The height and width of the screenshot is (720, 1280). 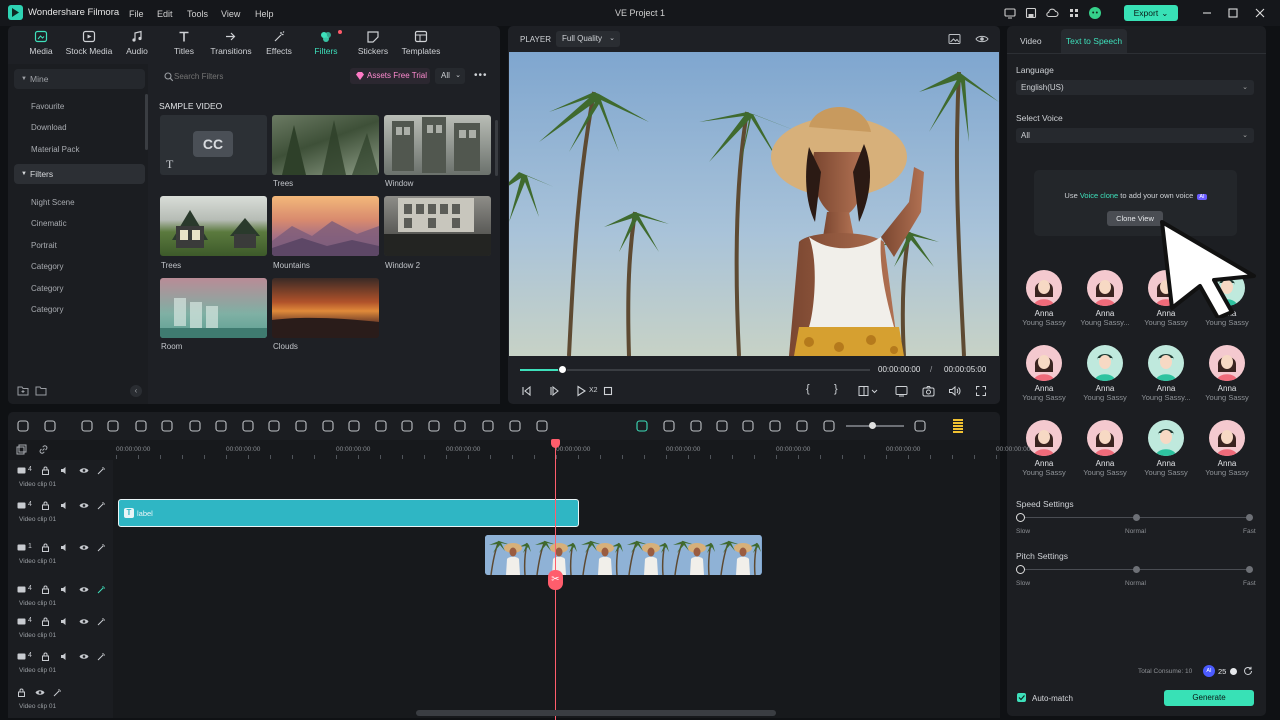 What do you see at coordinates (41, 43) in the screenshot?
I see `tab-media: Media` at bounding box center [41, 43].